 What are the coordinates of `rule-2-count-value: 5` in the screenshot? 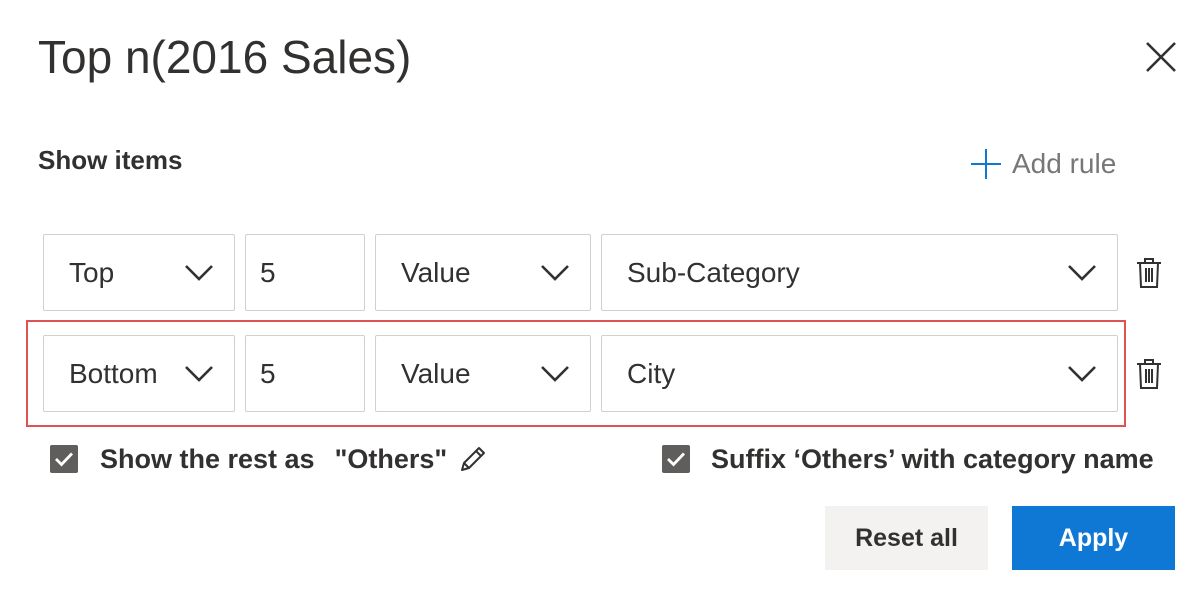 It's located at (268, 373).